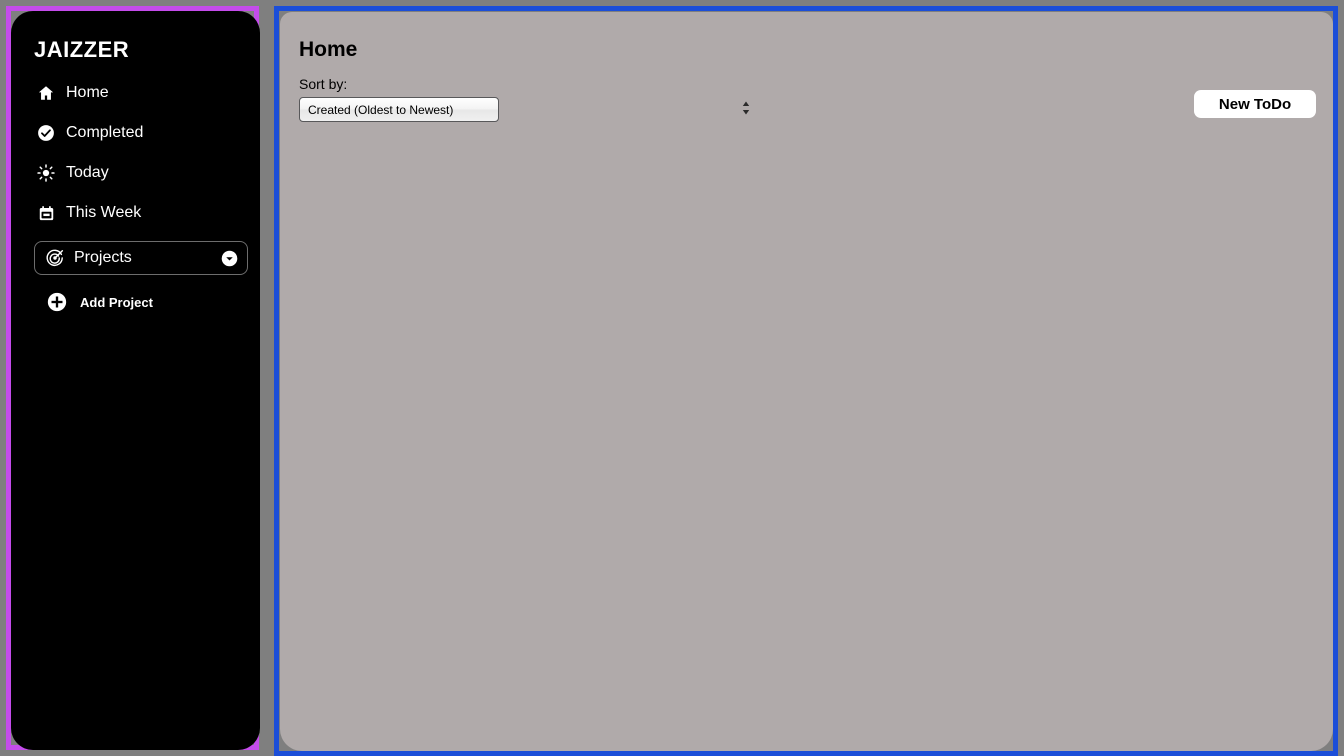  I want to click on check-circle-icon, so click(46, 133).